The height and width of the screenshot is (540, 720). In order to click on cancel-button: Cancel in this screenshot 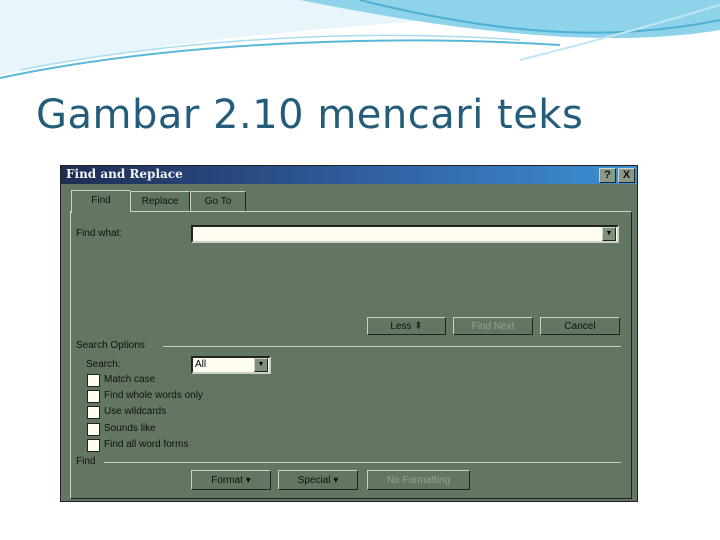, I will do `click(580, 326)`.